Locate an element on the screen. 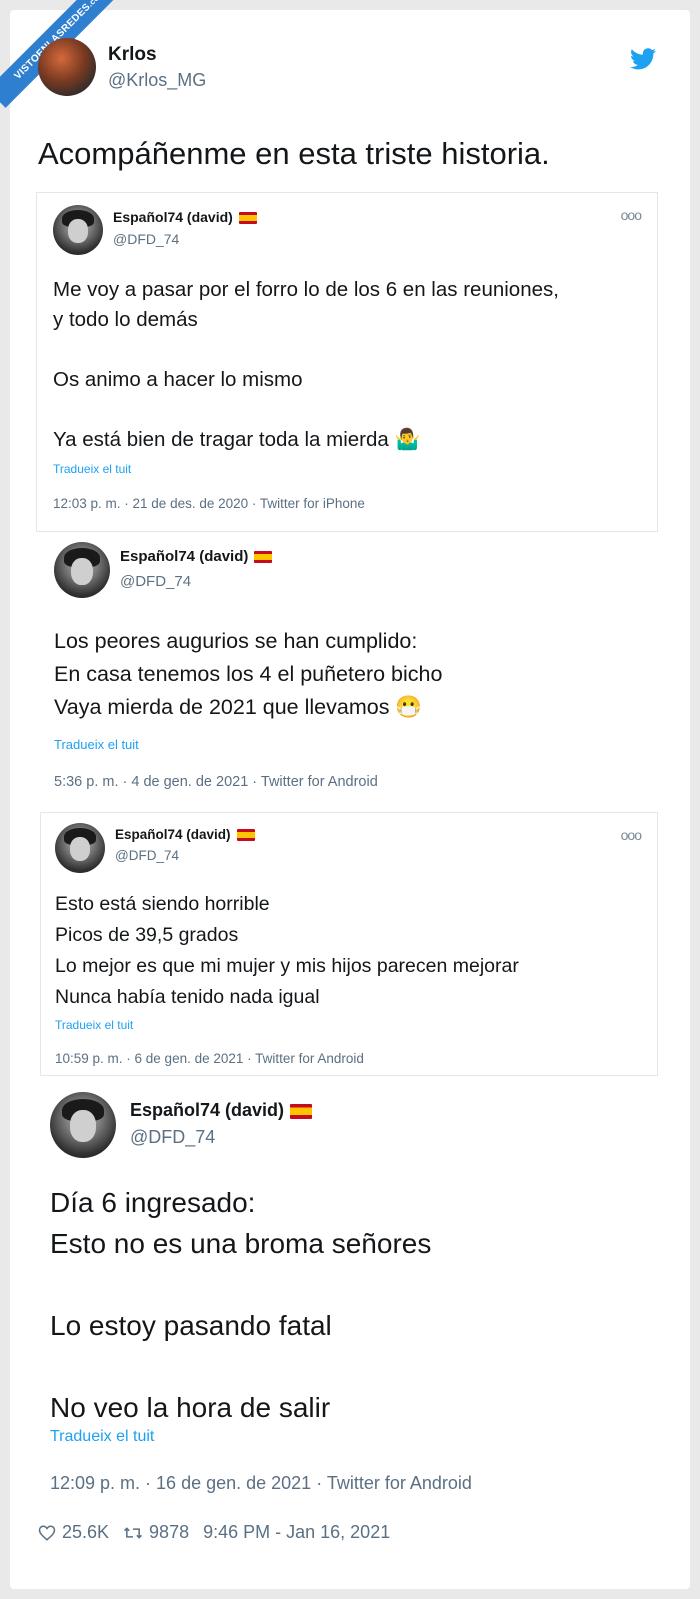  quoted-line: Vaya mierda de 2021 que llevamos 😷 is located at coordinates (238, 707).